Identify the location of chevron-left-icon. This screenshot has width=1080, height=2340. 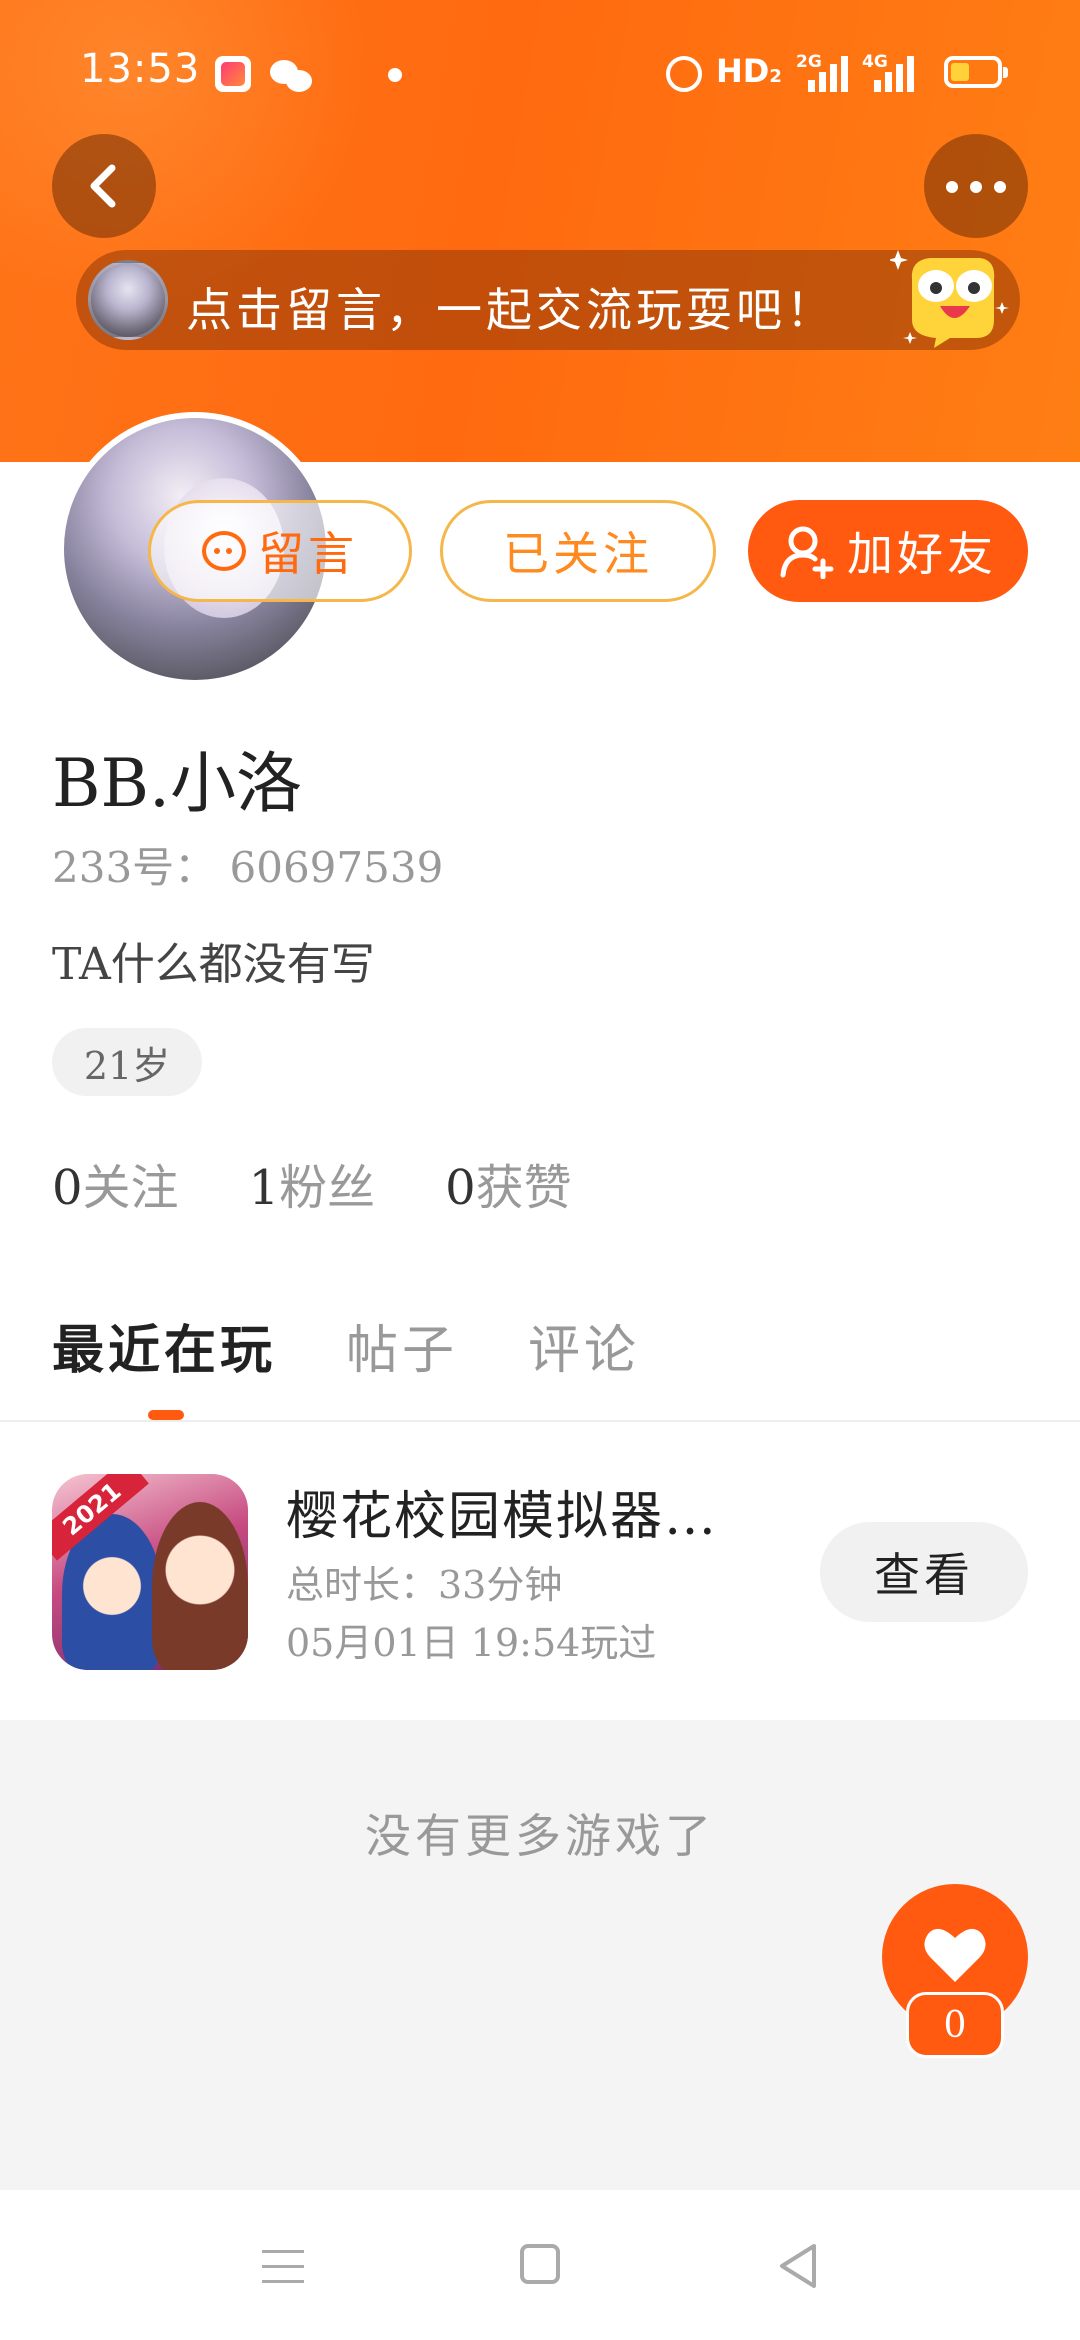
(103, 186).